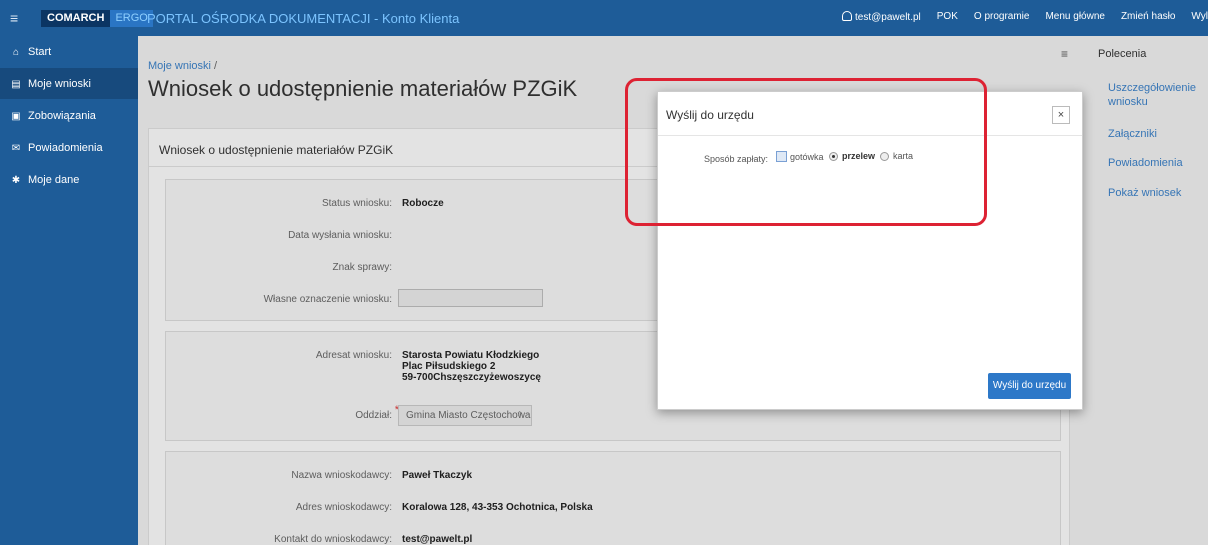 The image size is (1208, 545). What do you see at coordinates (69, 83) in the screenshot?
I see `sidebar-item-my-applications: ▤ Moje wnioski` at bounding box center [69, 83].